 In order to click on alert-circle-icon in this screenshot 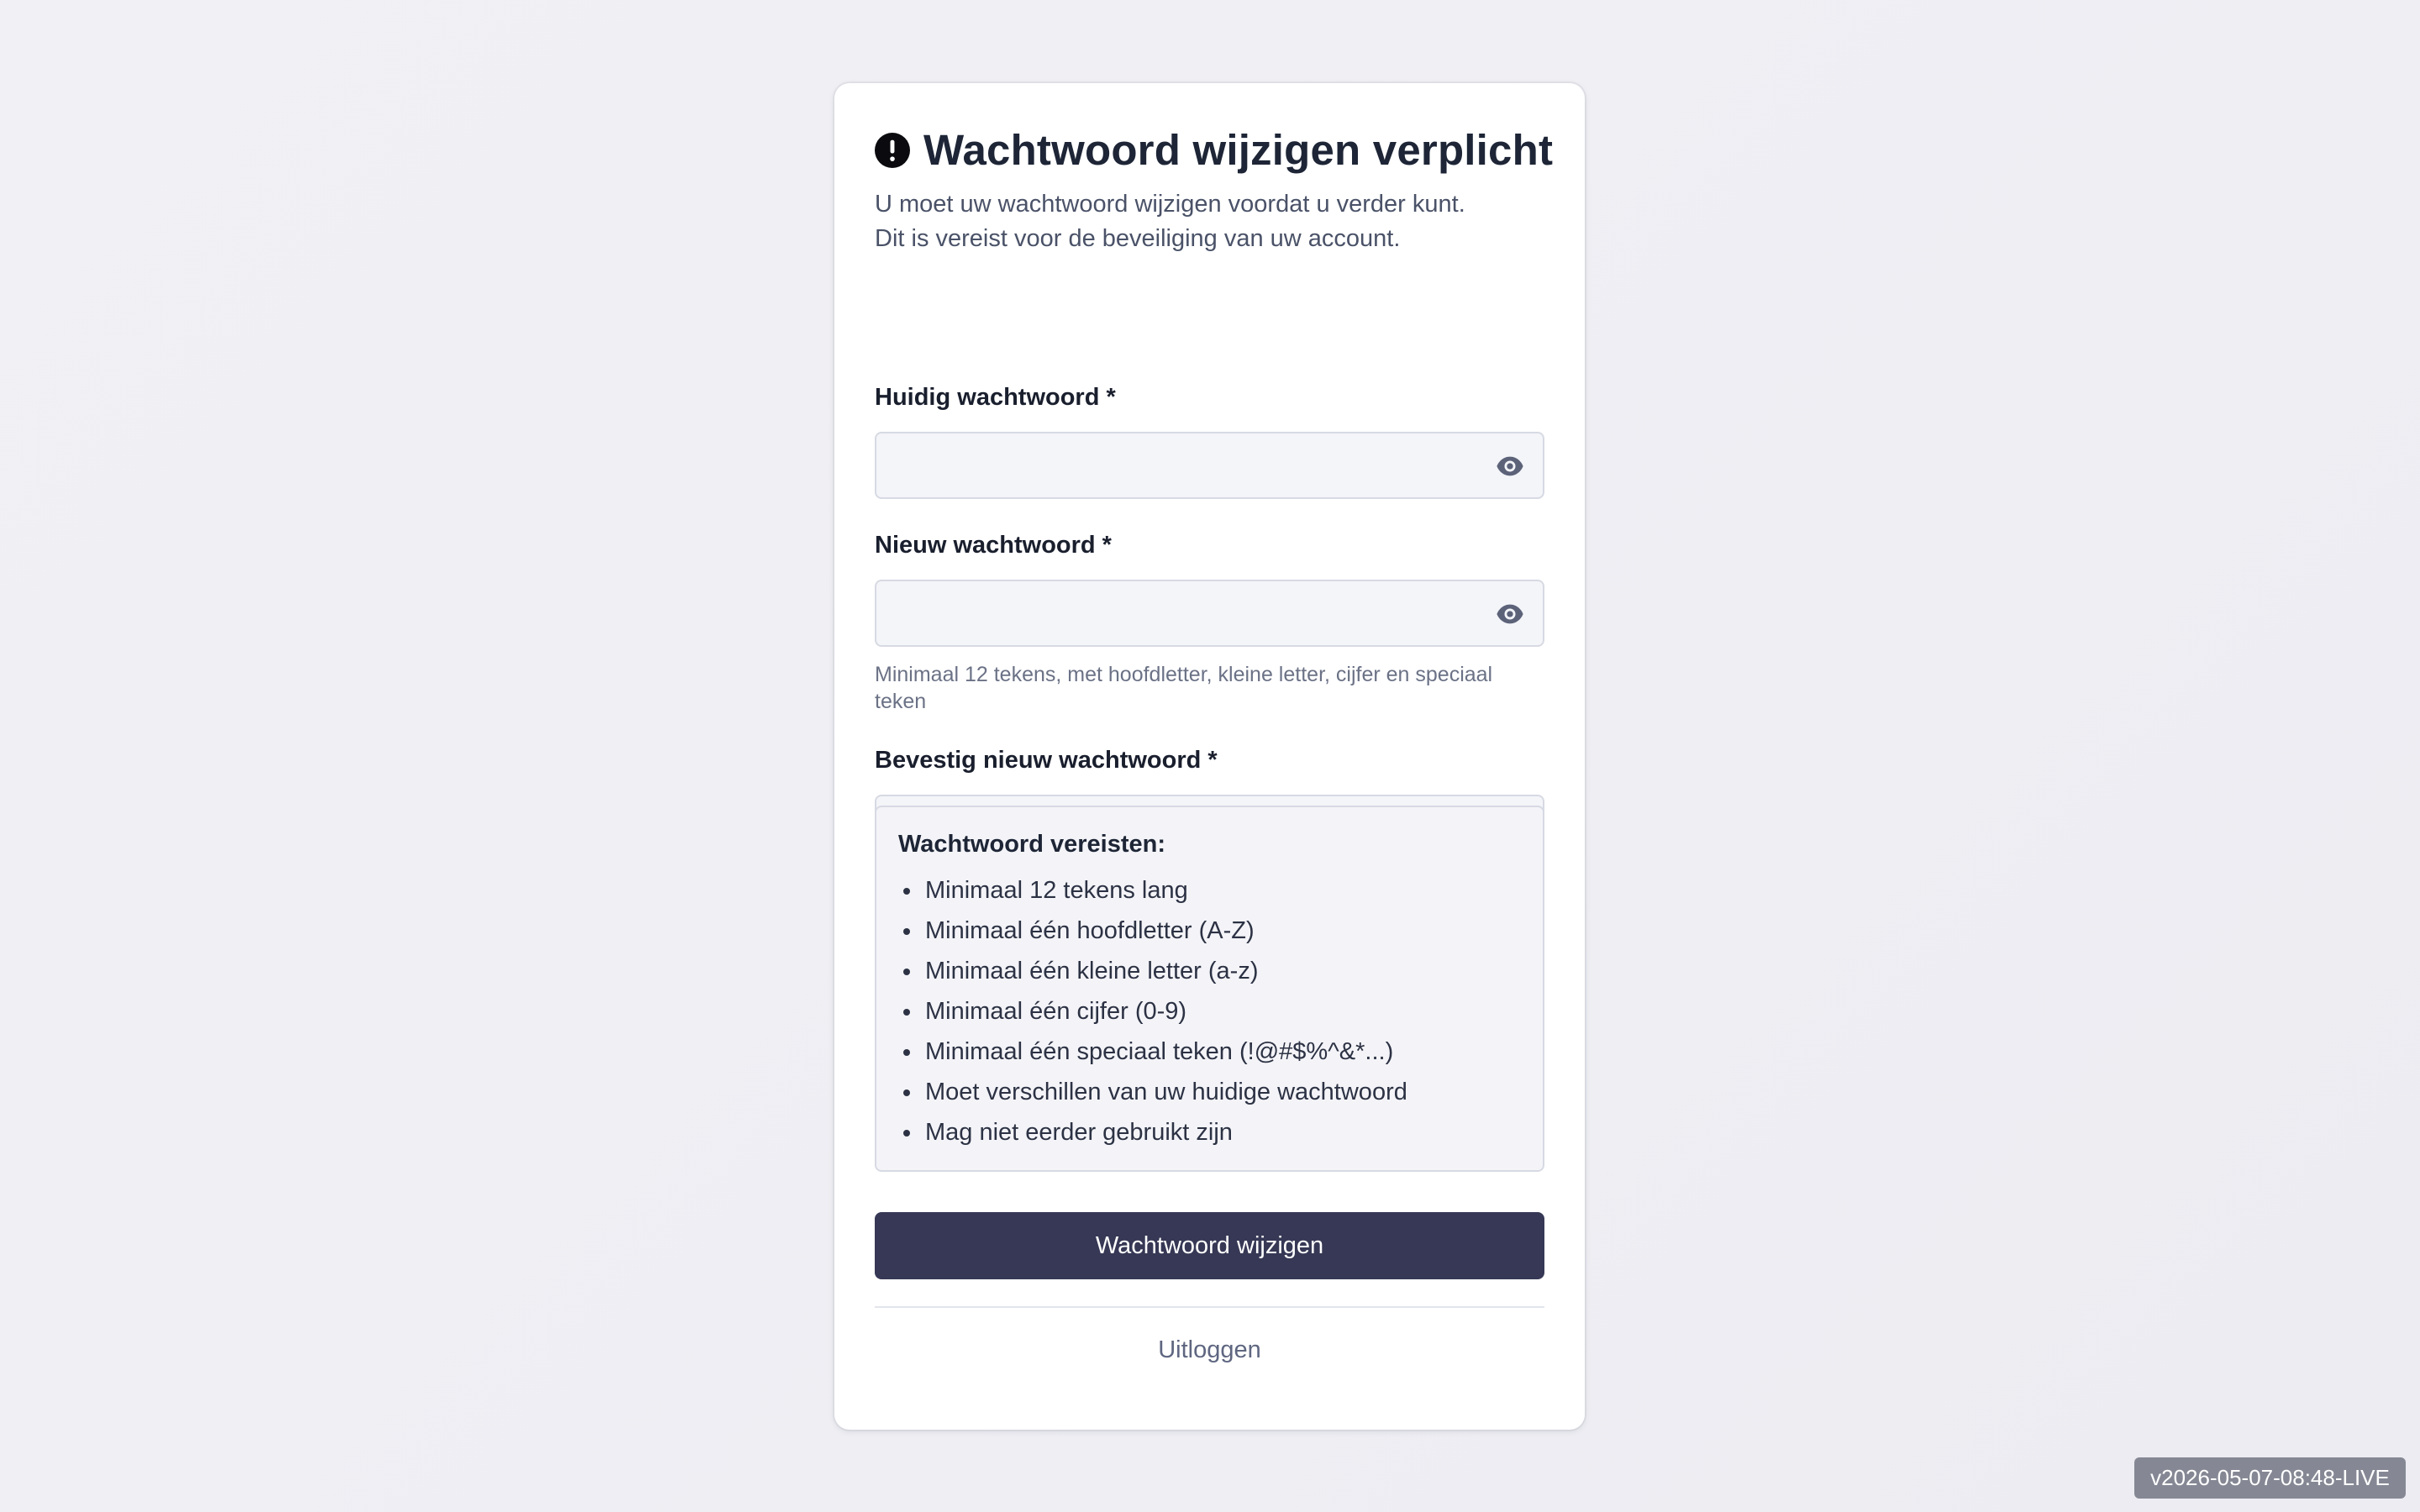, I will do `click(893, 150)`.